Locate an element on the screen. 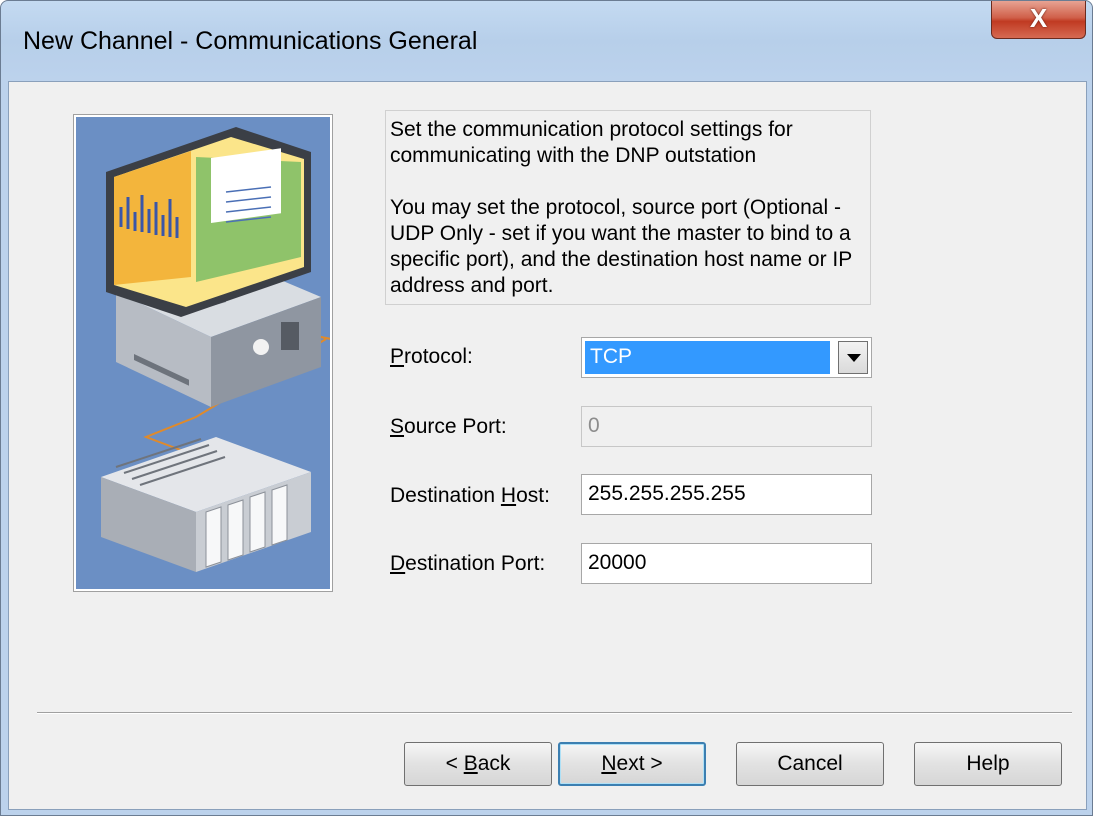 The height and width of the screenshot is (818, 1095). title-bar: New Channel - Communications General X is located at coordinates (546, 41).